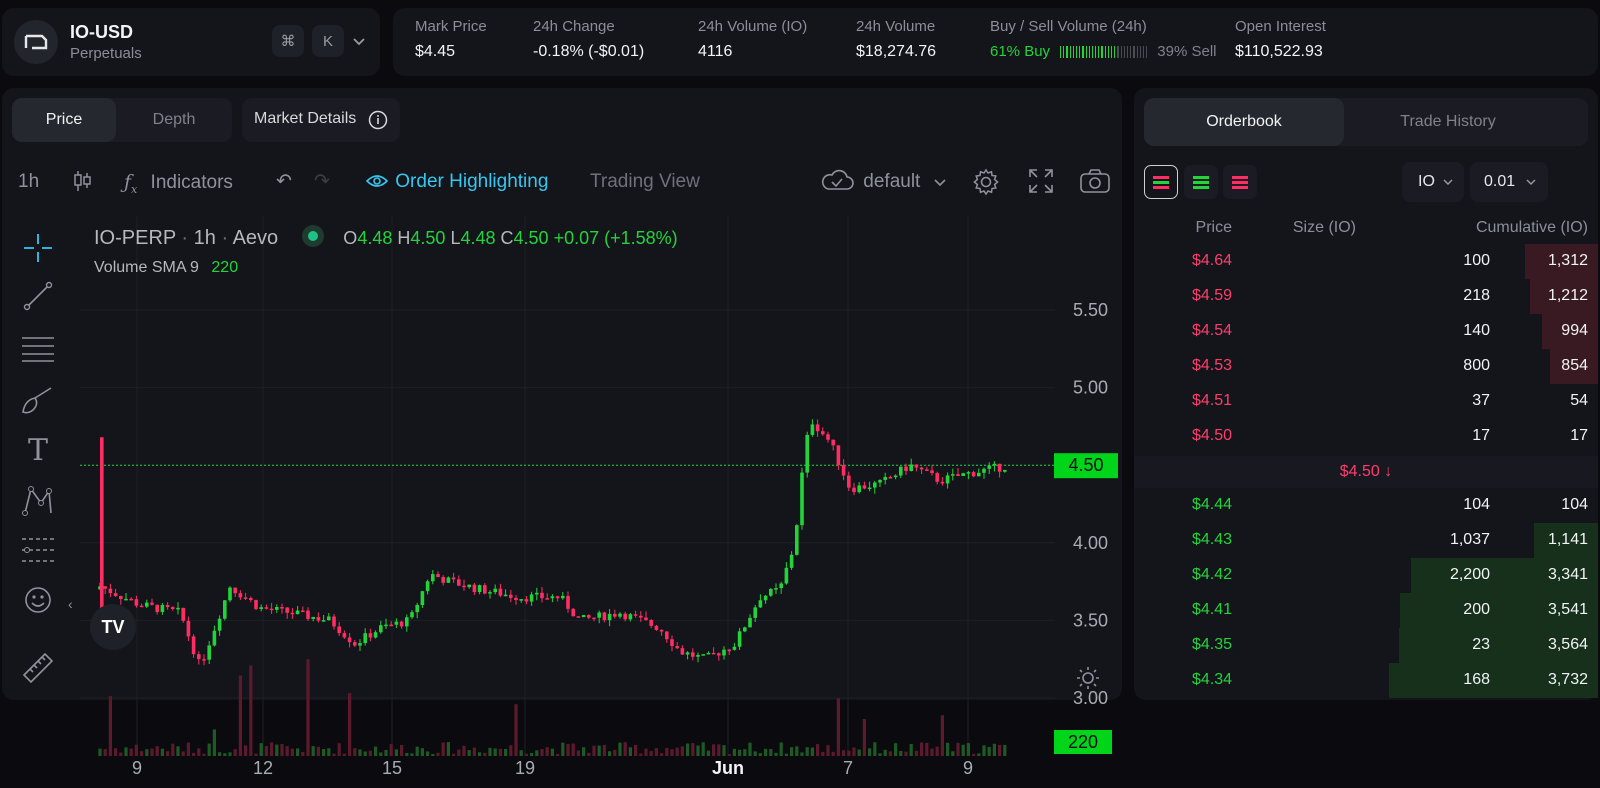  What do you see at coordinates (1448, 122) in the screenshot?
I see `tab-trade-history: Trade History` at bounding box center [1448, 122].